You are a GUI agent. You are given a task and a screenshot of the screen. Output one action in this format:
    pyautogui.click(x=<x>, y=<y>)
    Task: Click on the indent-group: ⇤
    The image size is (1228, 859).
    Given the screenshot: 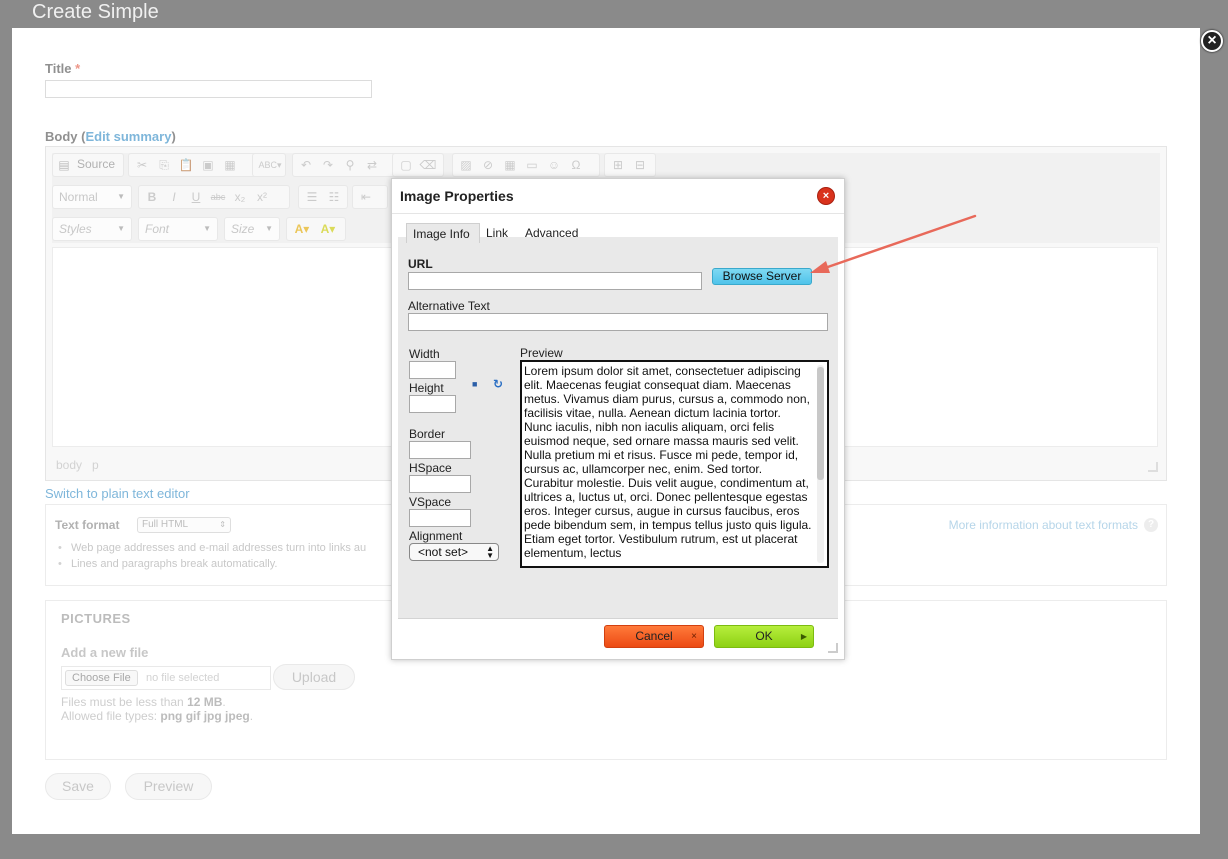 What is the action you would take?
    pyautogui.click(x=370, y=197)
    